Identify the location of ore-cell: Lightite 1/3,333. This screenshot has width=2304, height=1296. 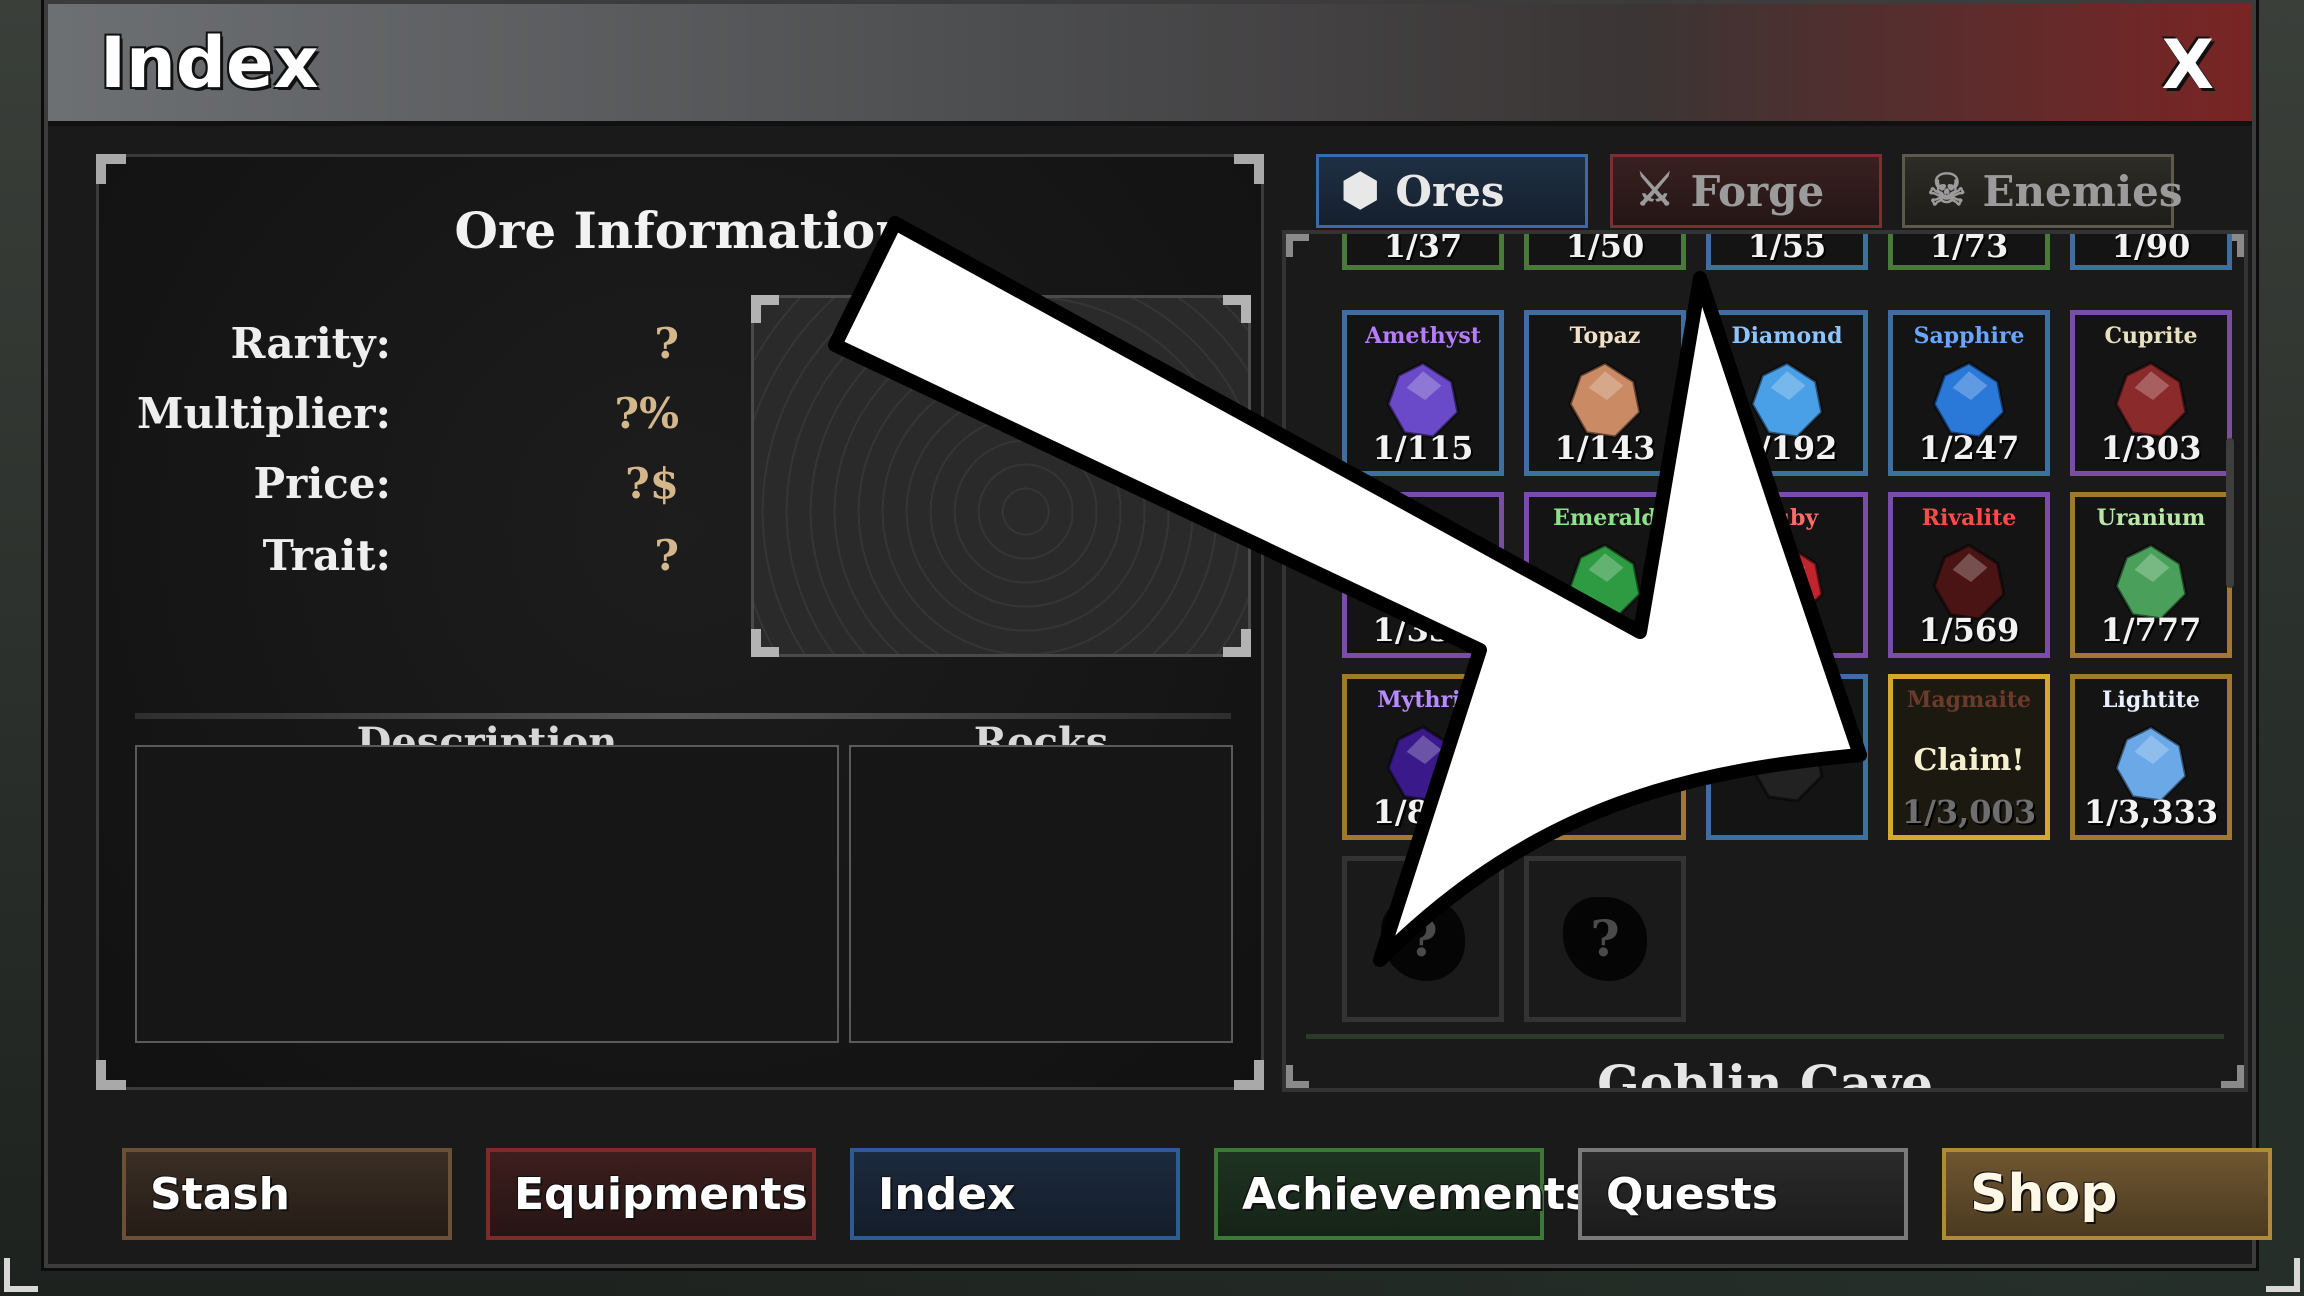
(2151, 757).